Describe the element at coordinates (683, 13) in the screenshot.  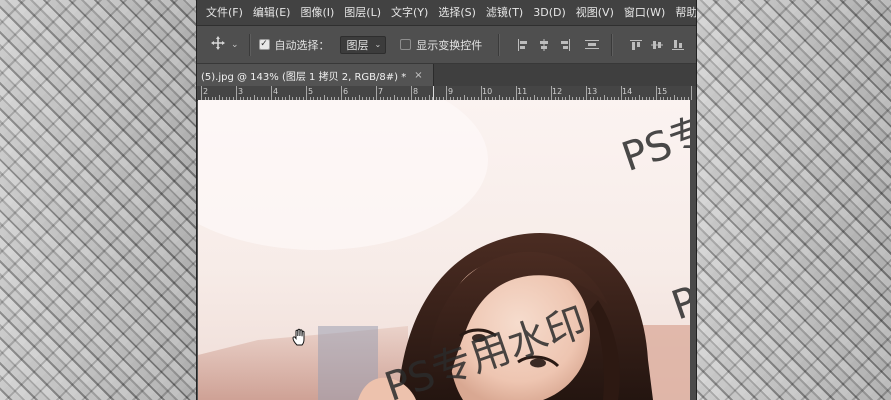
I see `menu-help: 帮助(H)` at that location.